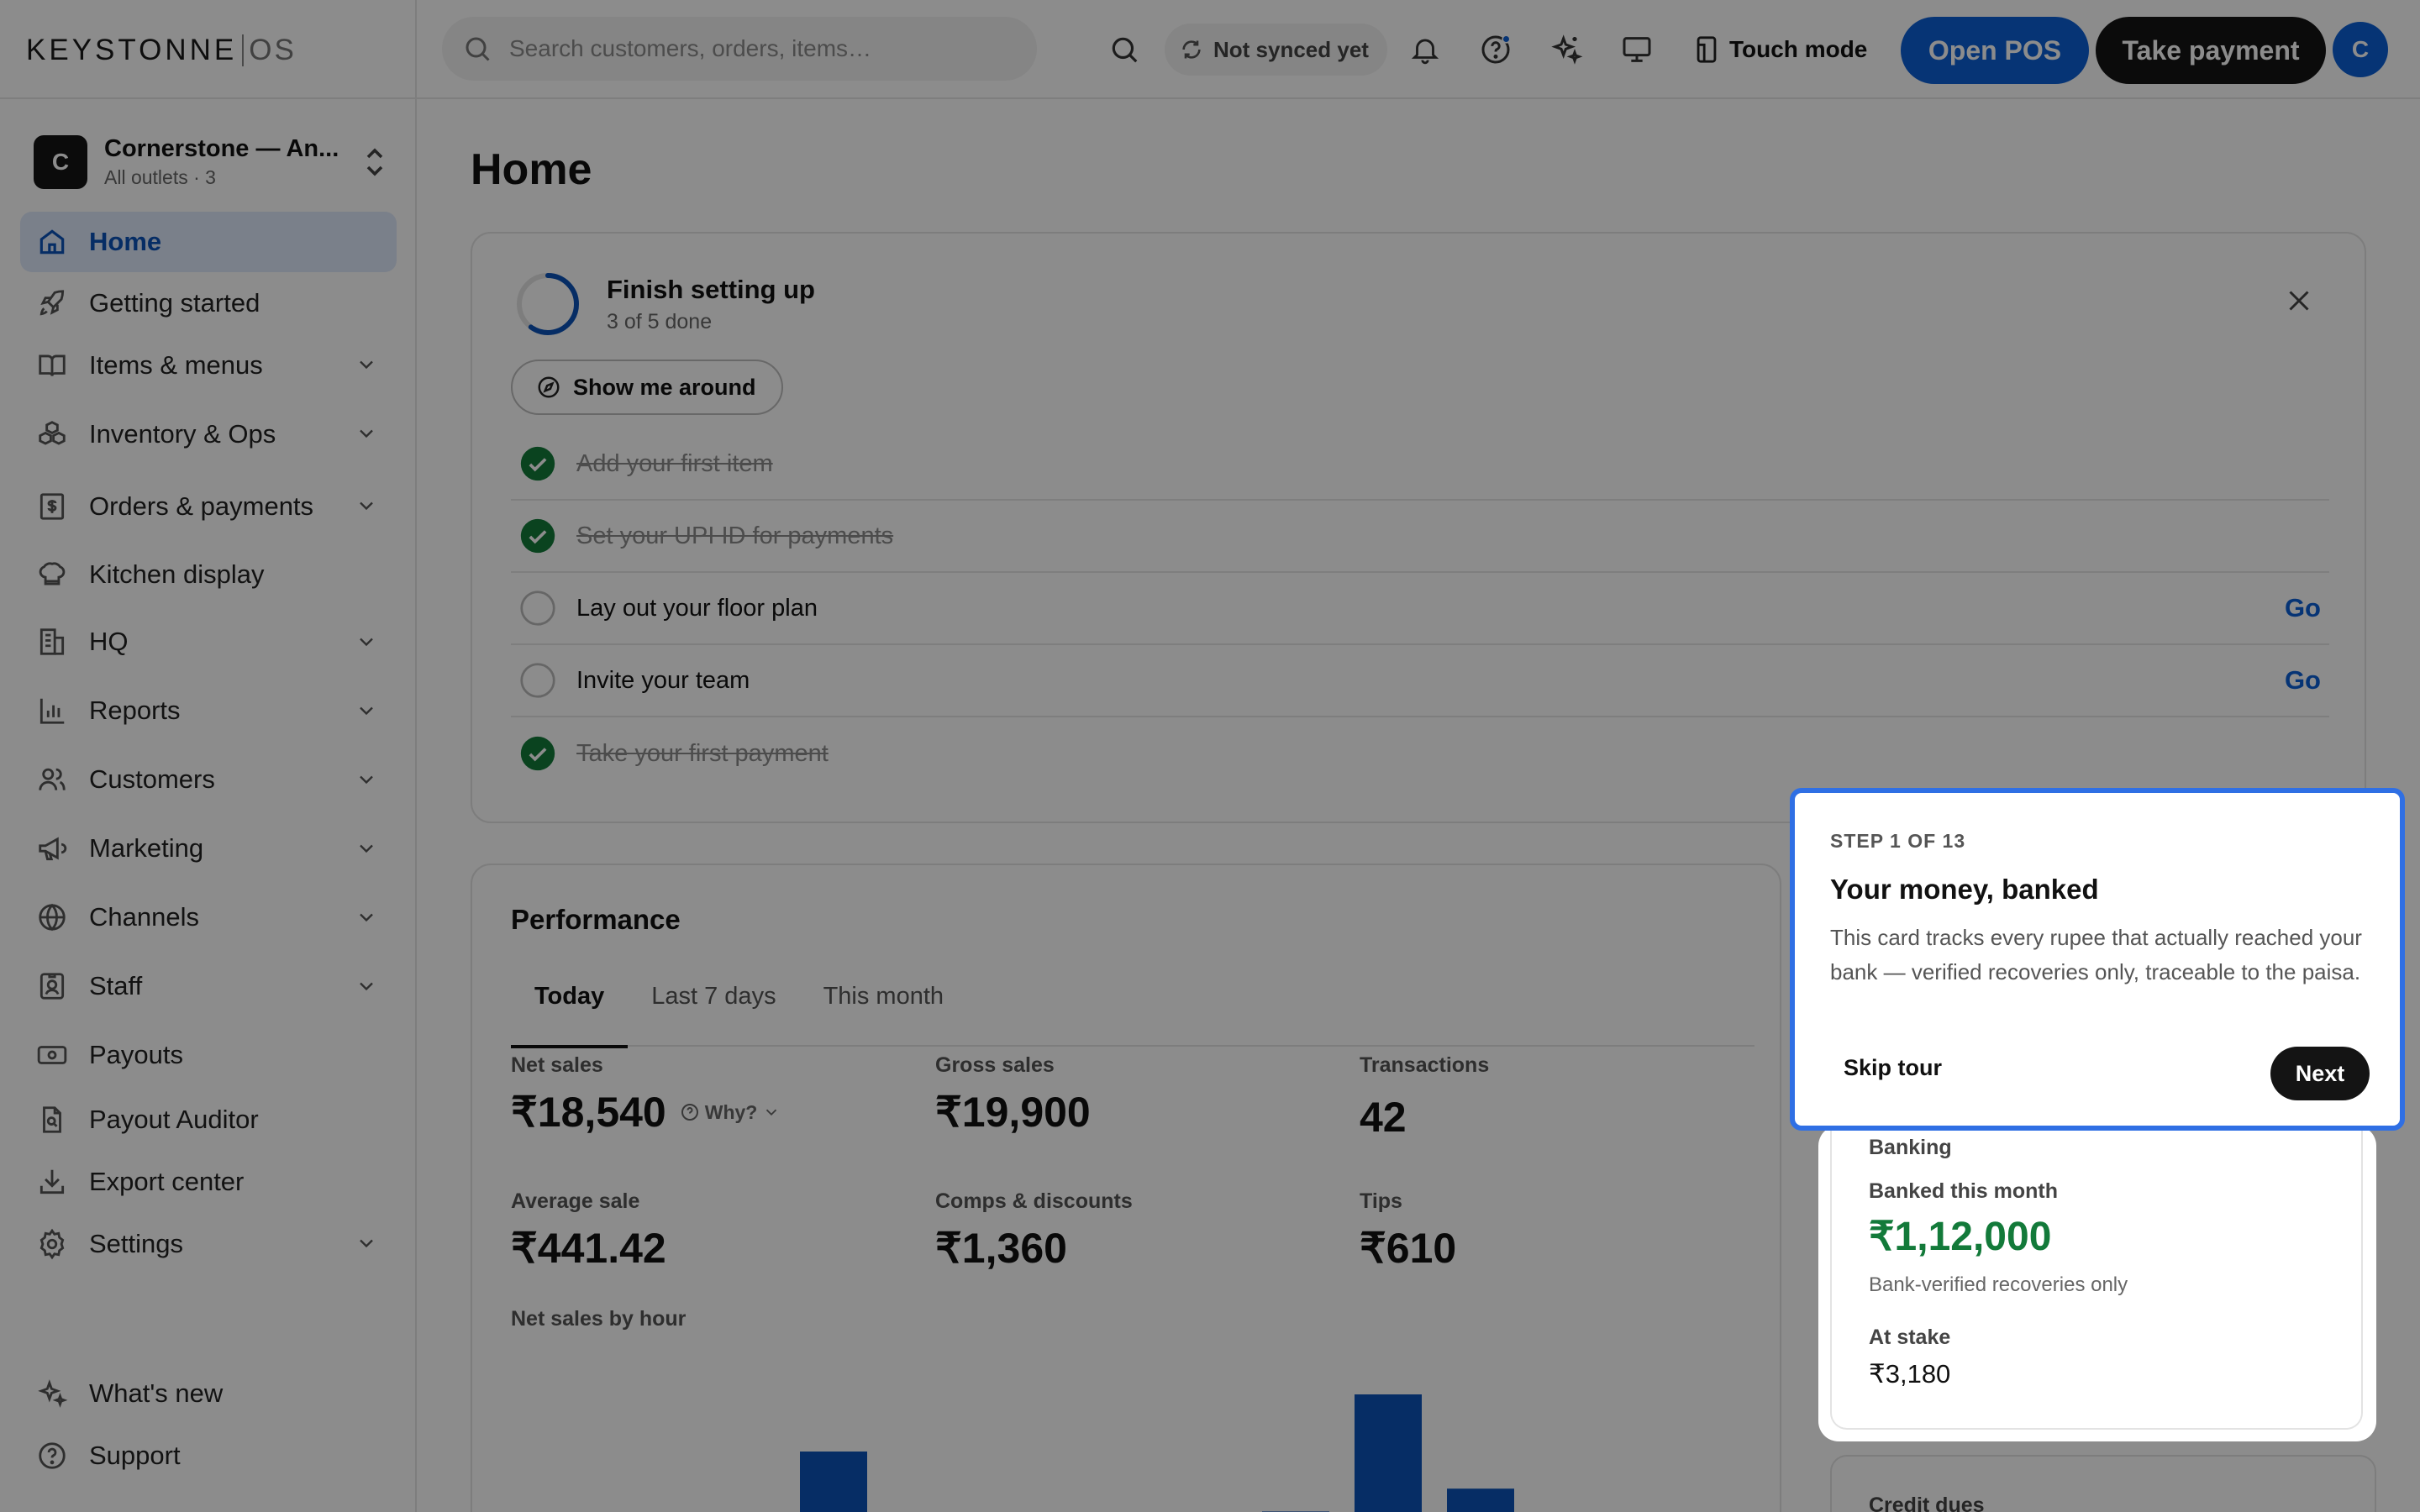 This screenshot has width=2420, height=1512. Describe the element at coordinates (2320, 1073) in the screenshot. I see `next-button: Next` at that location.